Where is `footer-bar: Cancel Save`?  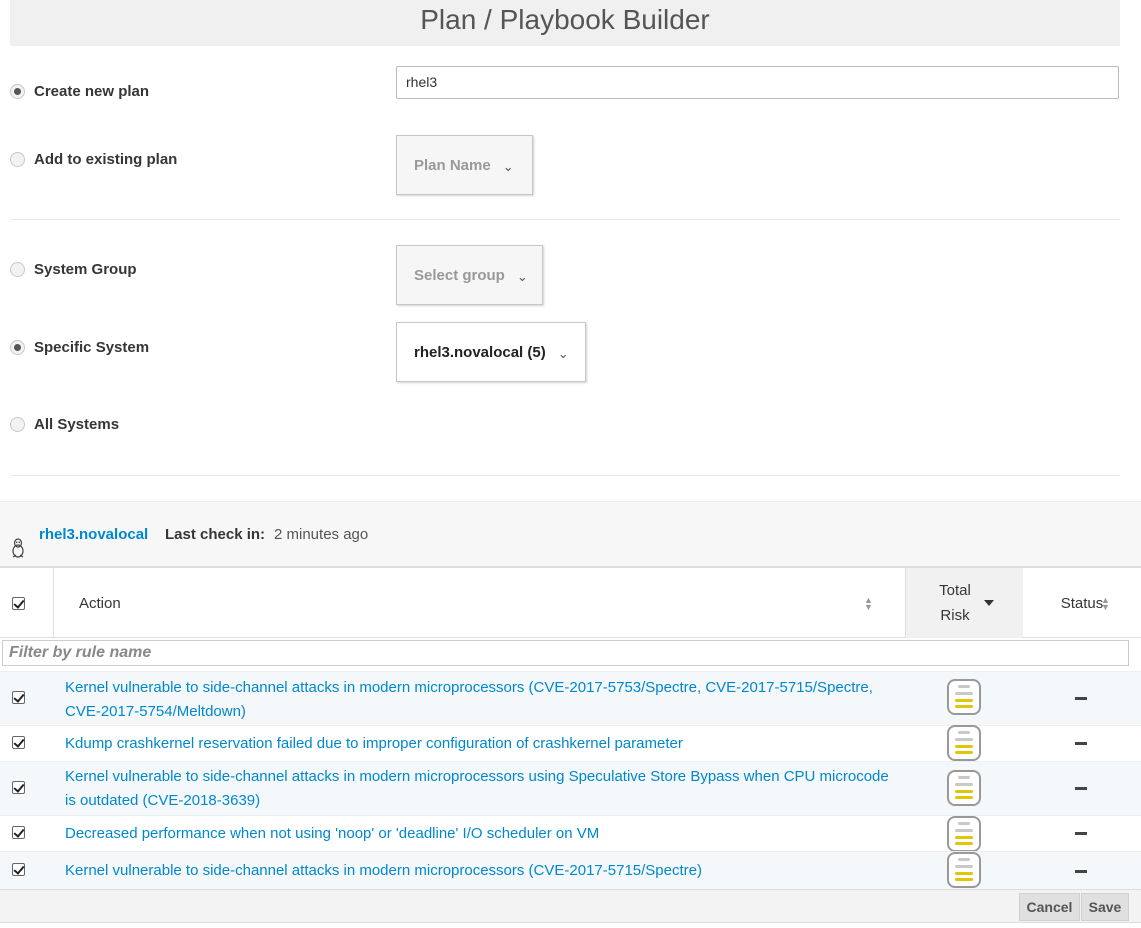
footer-bar: Cancel Save is located at coordinates (570, 906).